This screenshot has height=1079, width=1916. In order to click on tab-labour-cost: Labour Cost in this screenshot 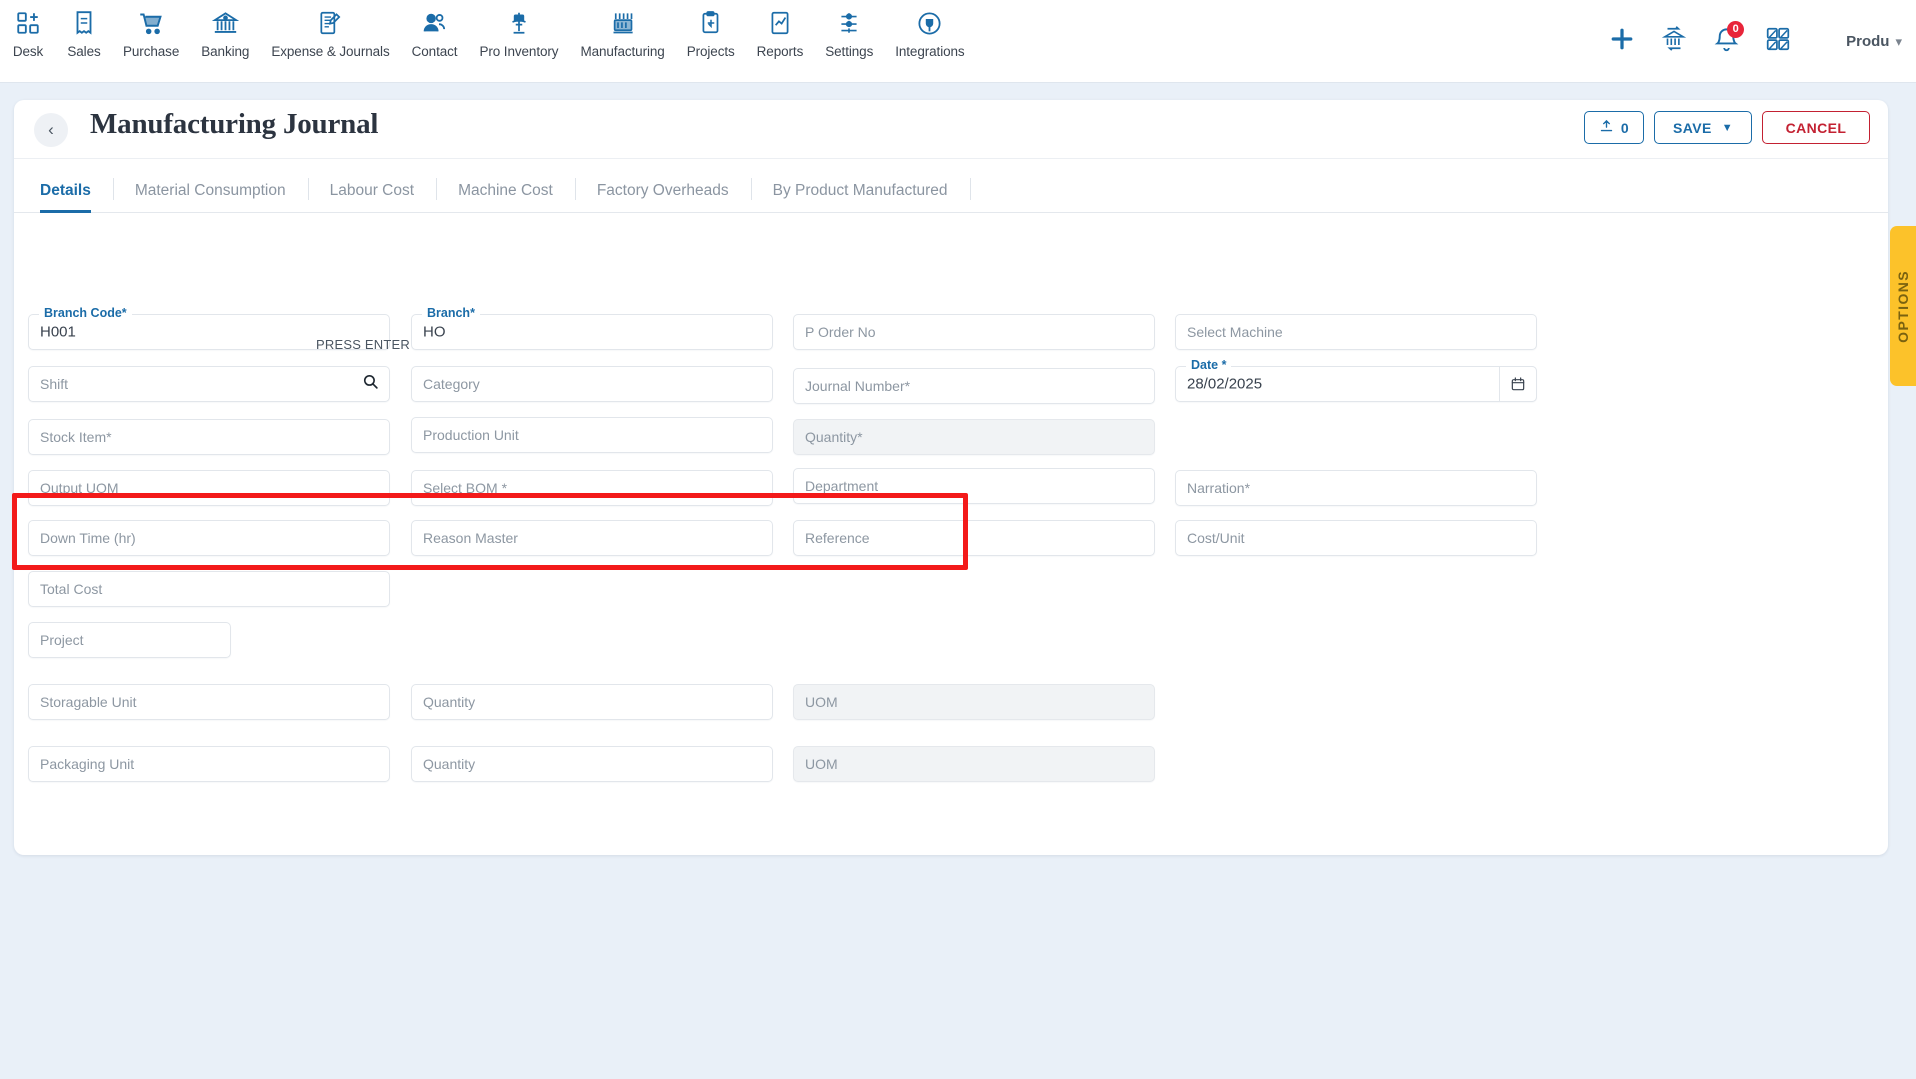, I will do `click(371, 190)`.